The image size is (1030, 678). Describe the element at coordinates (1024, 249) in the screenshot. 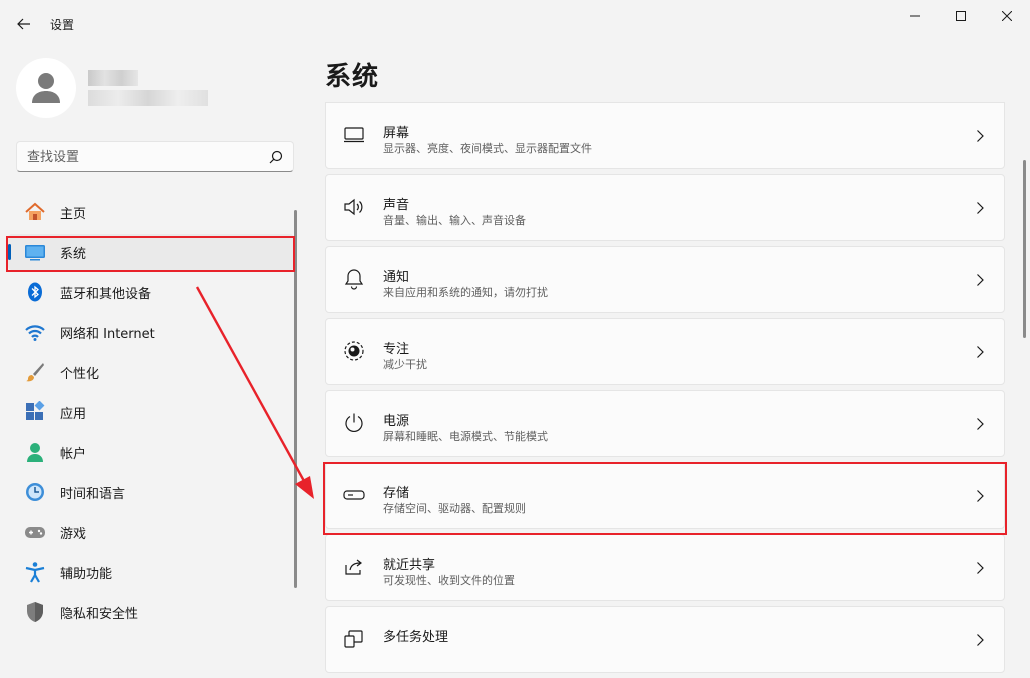

I see `content-scrollbar` at that location.